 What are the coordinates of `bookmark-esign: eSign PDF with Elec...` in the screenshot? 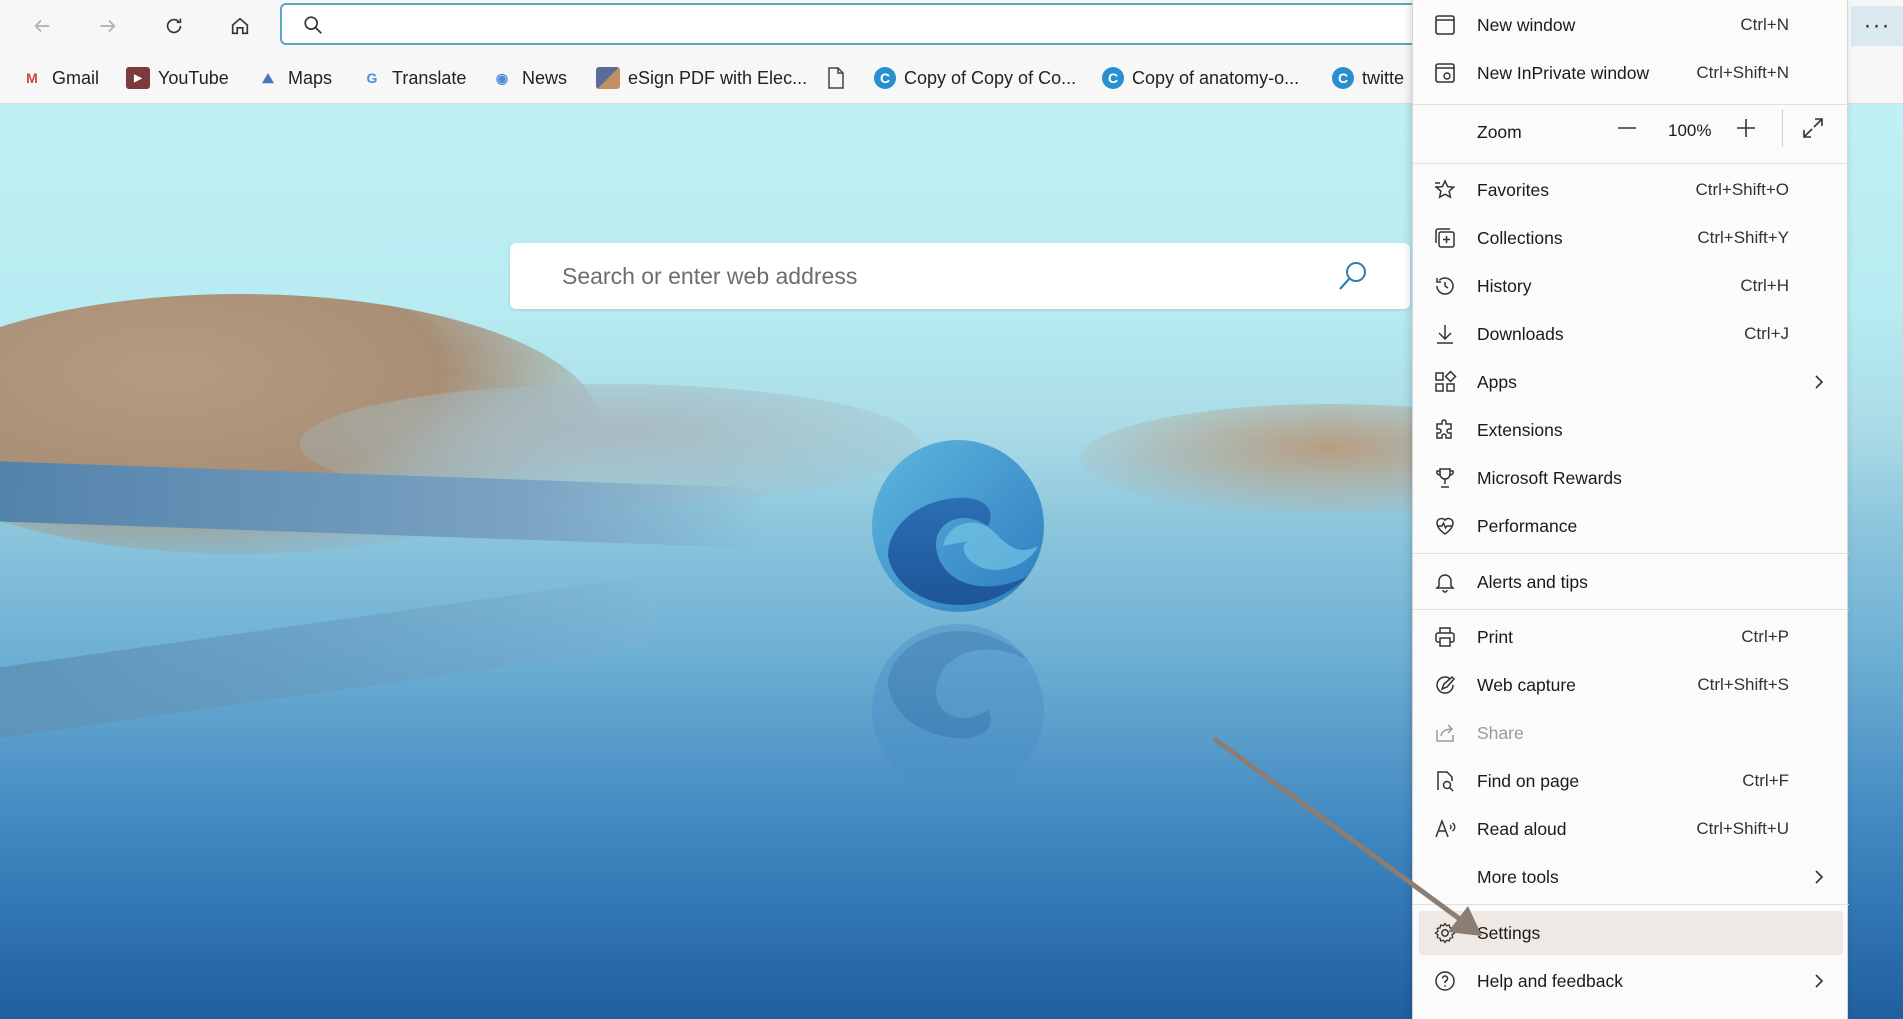 It's located at (701, 78).